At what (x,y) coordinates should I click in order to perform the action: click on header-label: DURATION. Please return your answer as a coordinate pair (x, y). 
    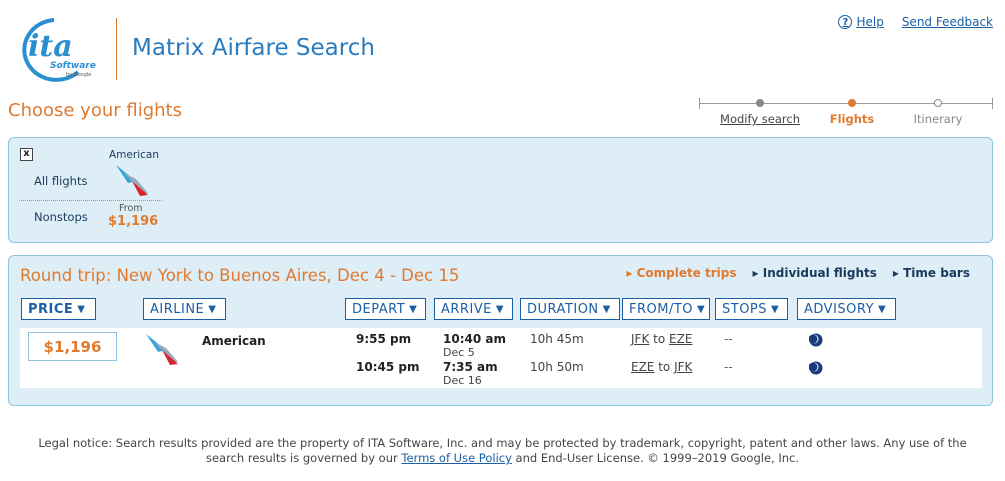
    Looking at the image, I should click on (563, 309).